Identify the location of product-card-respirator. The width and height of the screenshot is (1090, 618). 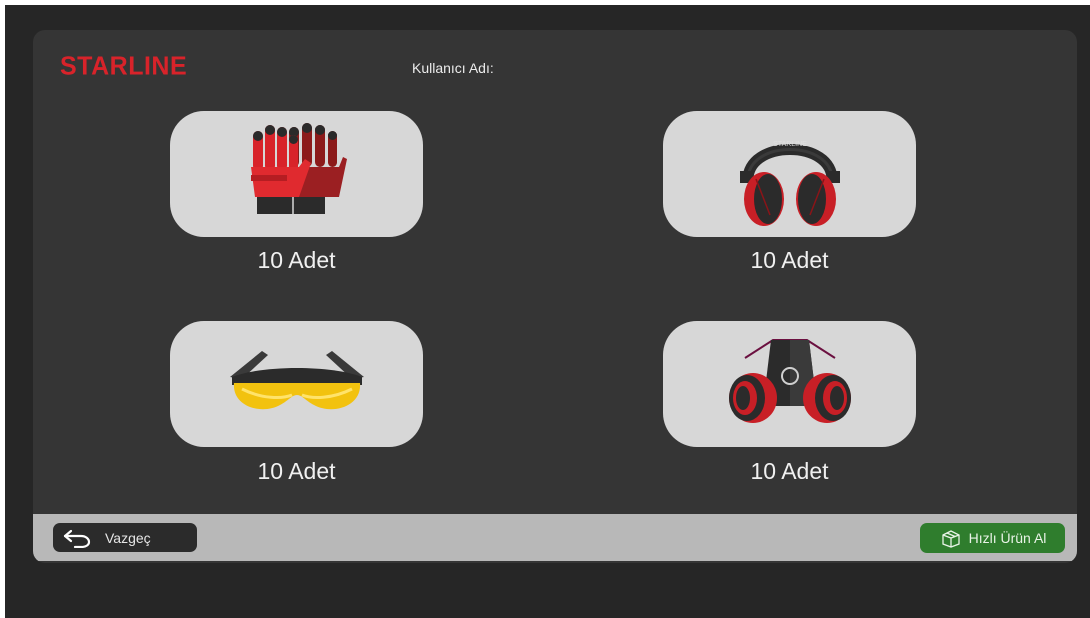
(789, 384).